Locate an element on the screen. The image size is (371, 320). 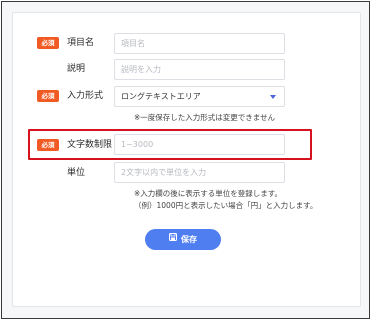
input-type-label: 入力形式 is located at coordinates (85, 96).